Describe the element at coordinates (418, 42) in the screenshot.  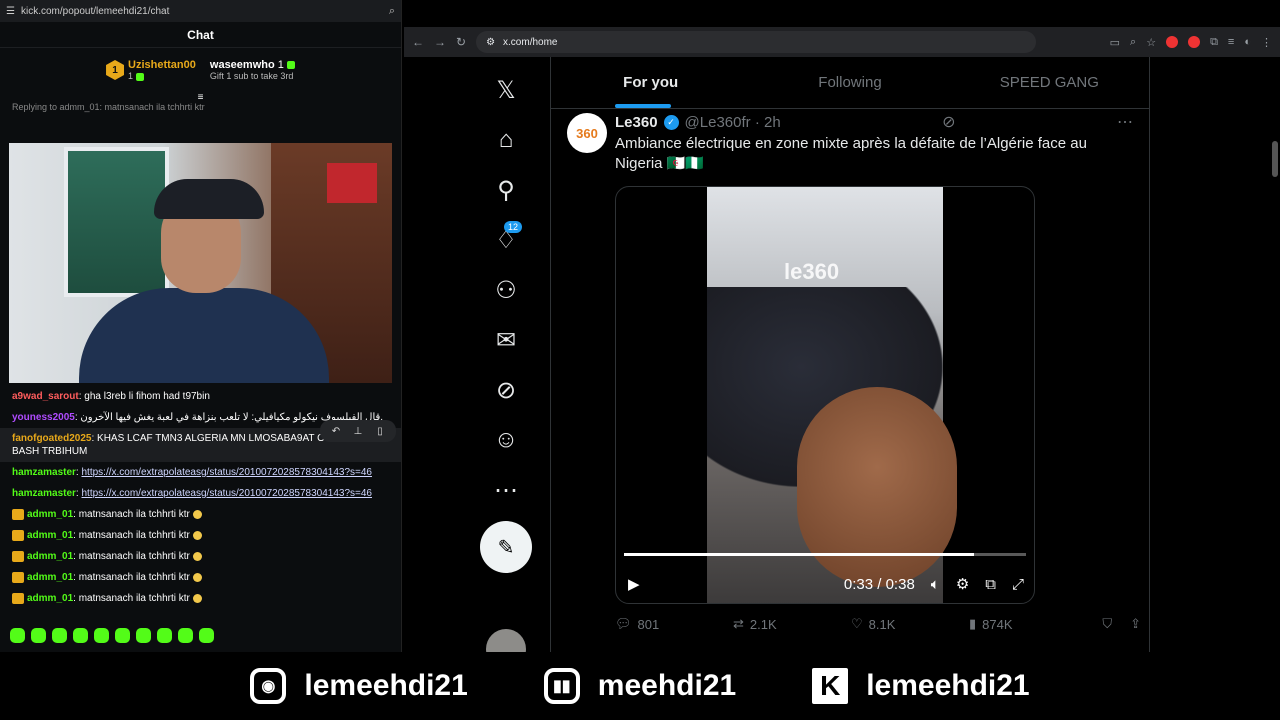
I see `back-icon: ←` at that location.